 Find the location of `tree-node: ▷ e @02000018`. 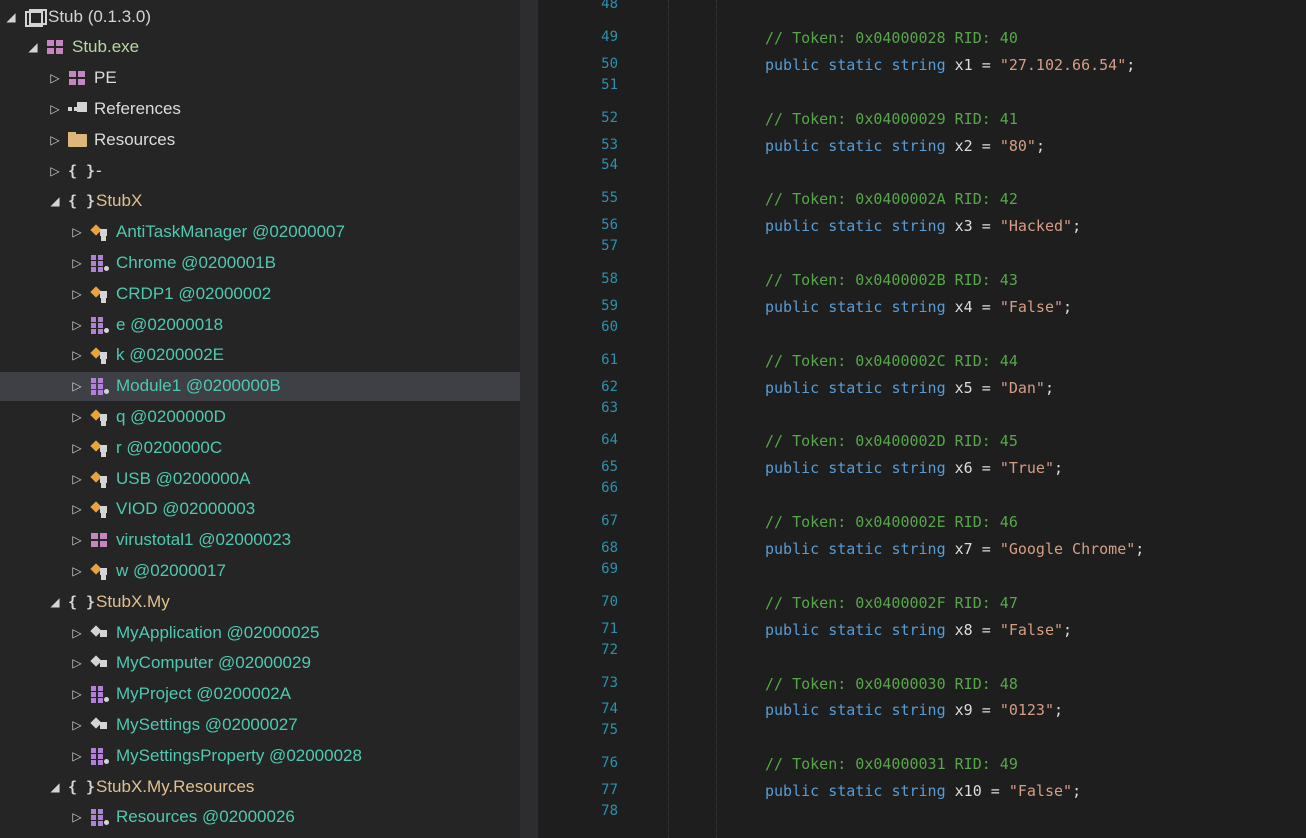

tree-node: ▷ e @02000018 is located at coordinates (260, 324).